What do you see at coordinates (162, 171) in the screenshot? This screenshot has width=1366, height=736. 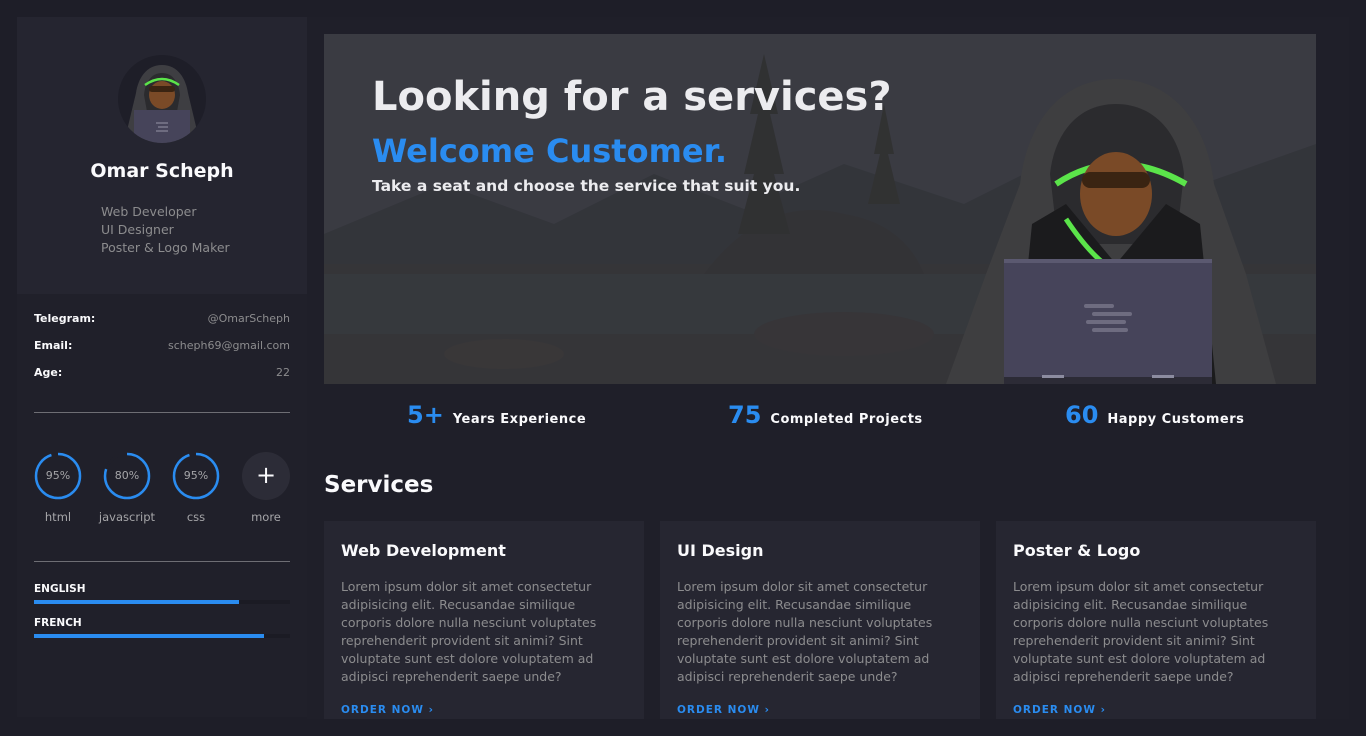 I see `profile-name: Omar Scheph` at bounding box center [162, 171].